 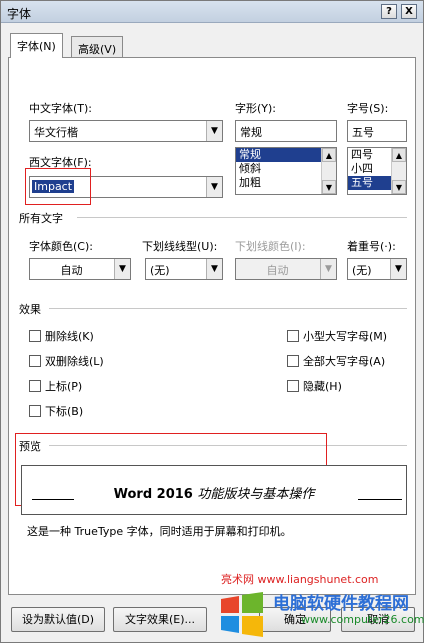 I want to click on font-color-combo: 自动 ▼, so click(x=80, y=269).